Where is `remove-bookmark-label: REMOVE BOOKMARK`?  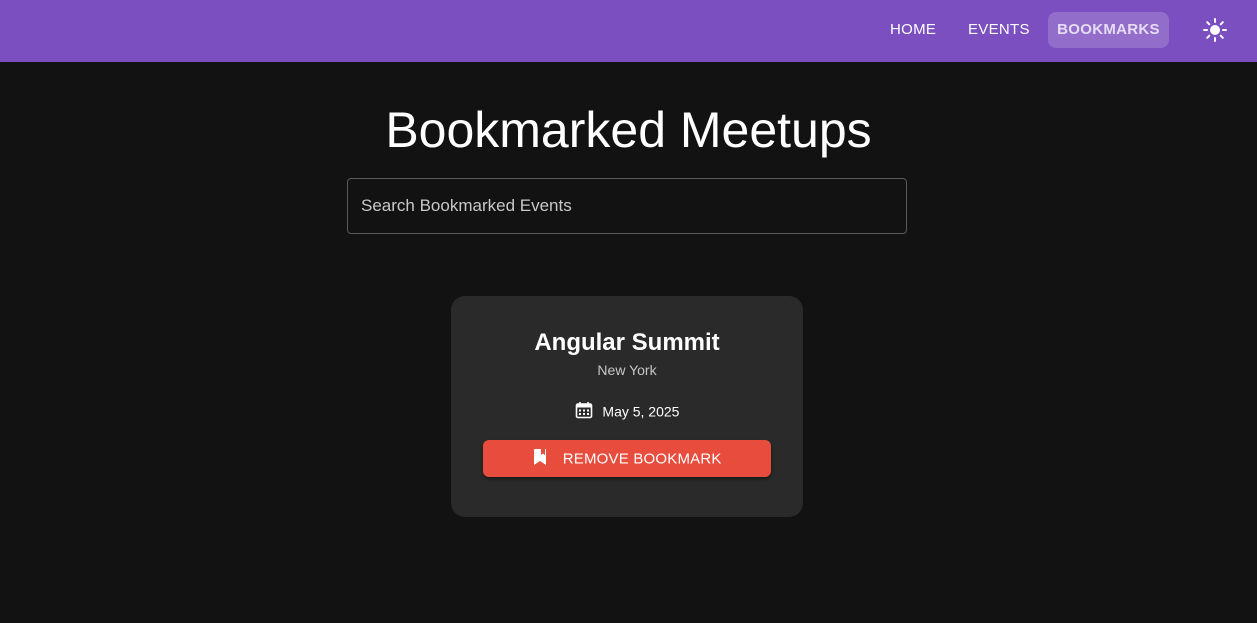
remove-bookmark-label: REMOVE BOOKMARK is located at coordinates (642, 459).